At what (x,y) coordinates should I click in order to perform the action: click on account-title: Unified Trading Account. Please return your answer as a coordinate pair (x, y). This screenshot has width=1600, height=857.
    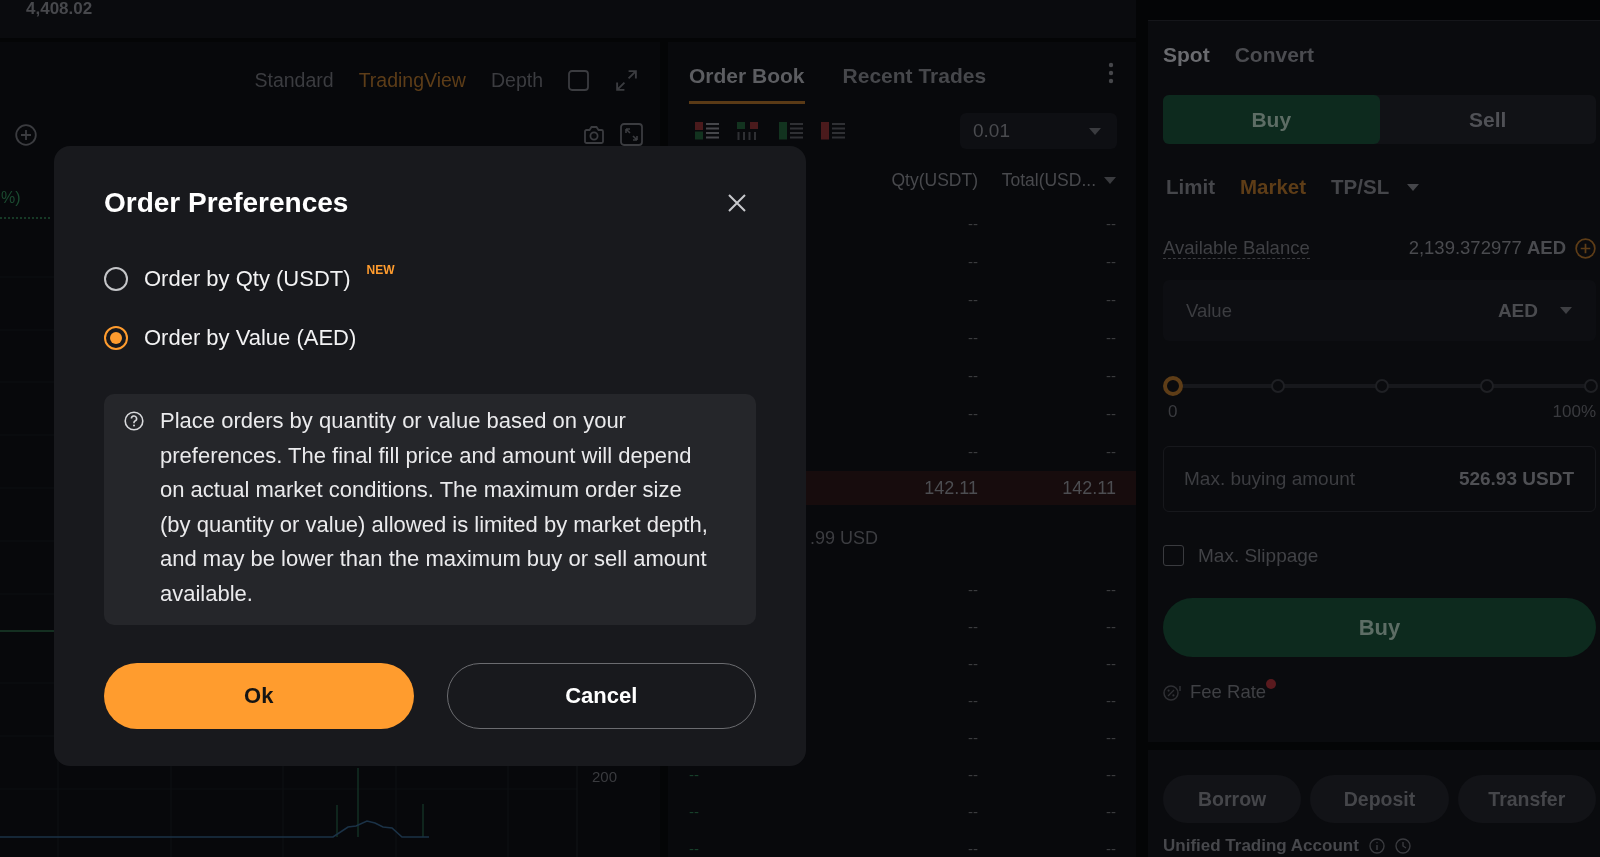
    Looking at the image, I should click on (1261, 846).